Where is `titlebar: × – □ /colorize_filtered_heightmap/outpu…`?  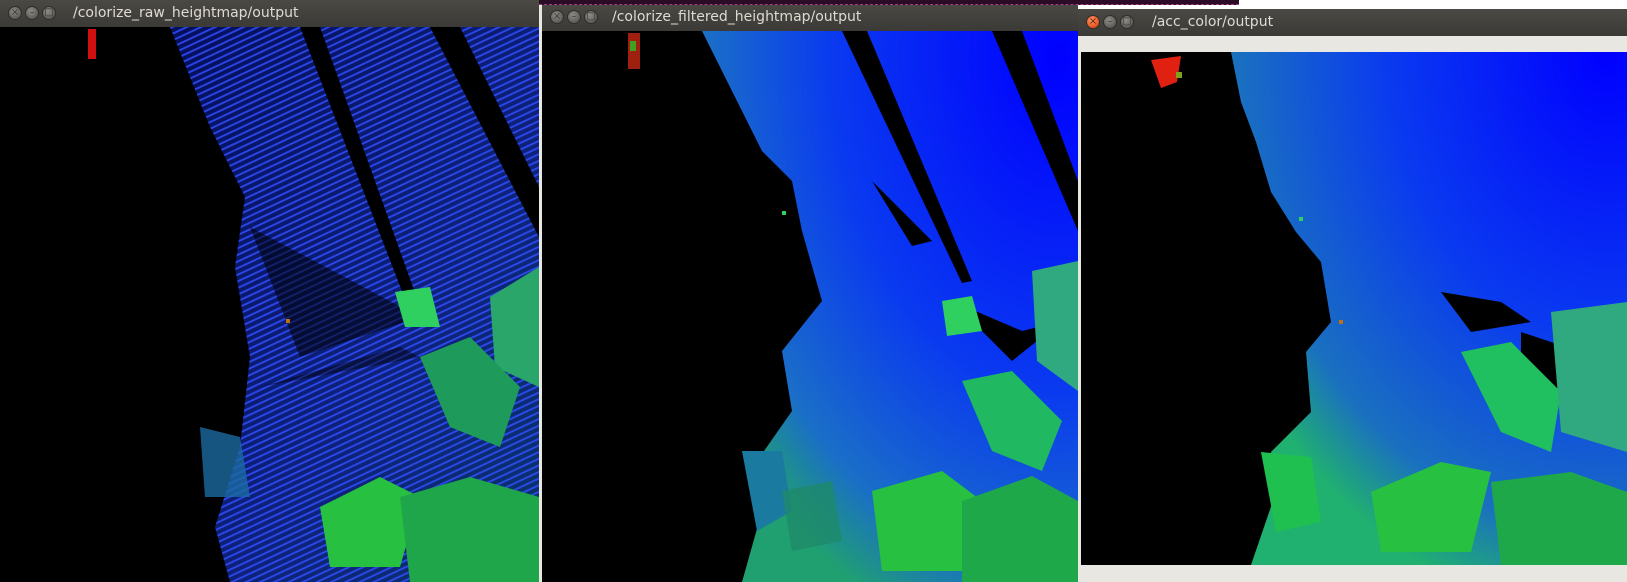
titlebar: × – □ /colorize_filtered_heightmap/outpu… is located at coordinates (810, 17).